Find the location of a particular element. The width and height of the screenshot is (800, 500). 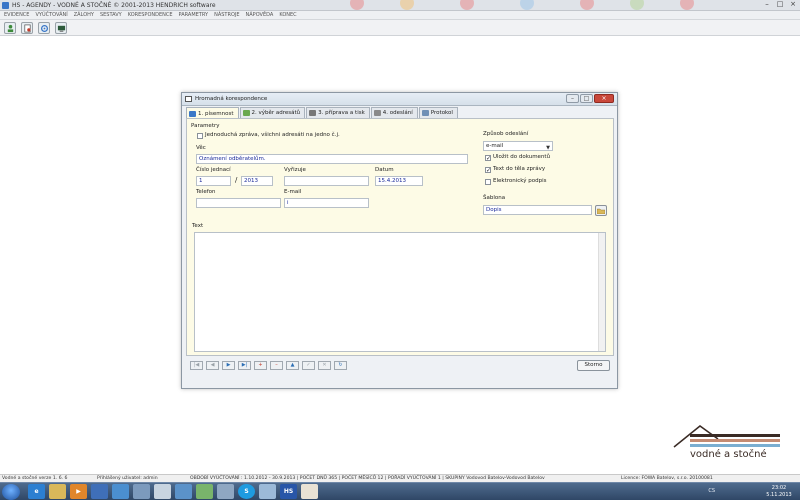

envelope-icon is located at coordinates (377, 113).